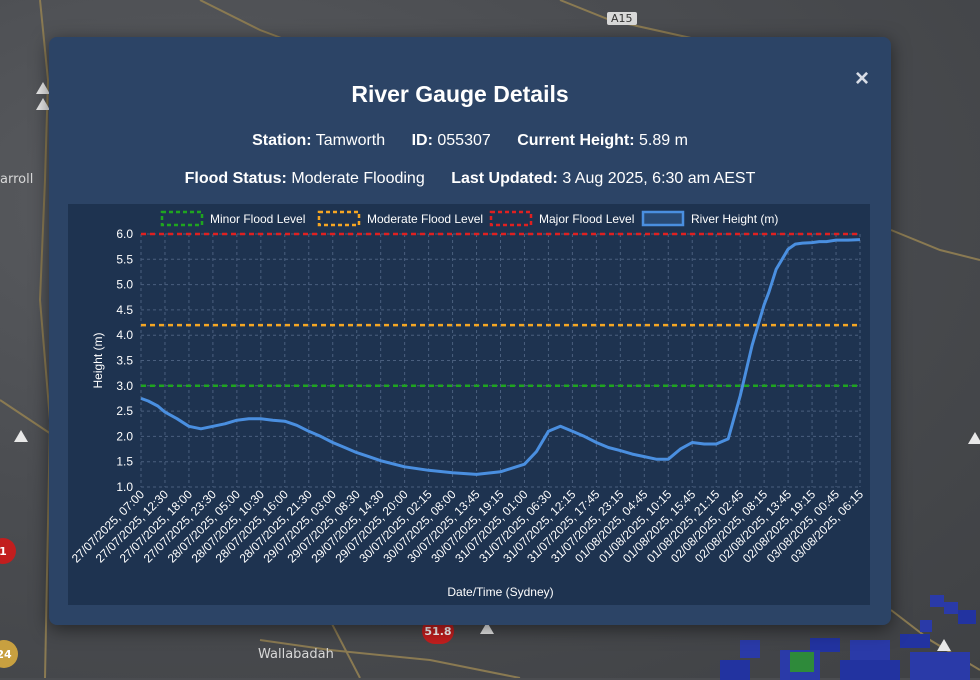  I want to click on flood-status-info: Flood Status: Moderate Flooding, so click(305, 179).